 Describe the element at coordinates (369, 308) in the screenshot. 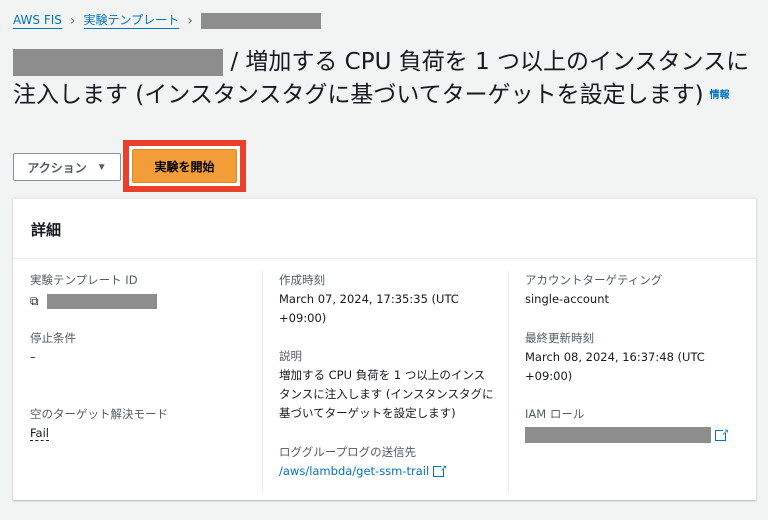

I see `created-value: March 07, 2024, 17:35:35 (UTC +09:00)` at that location.